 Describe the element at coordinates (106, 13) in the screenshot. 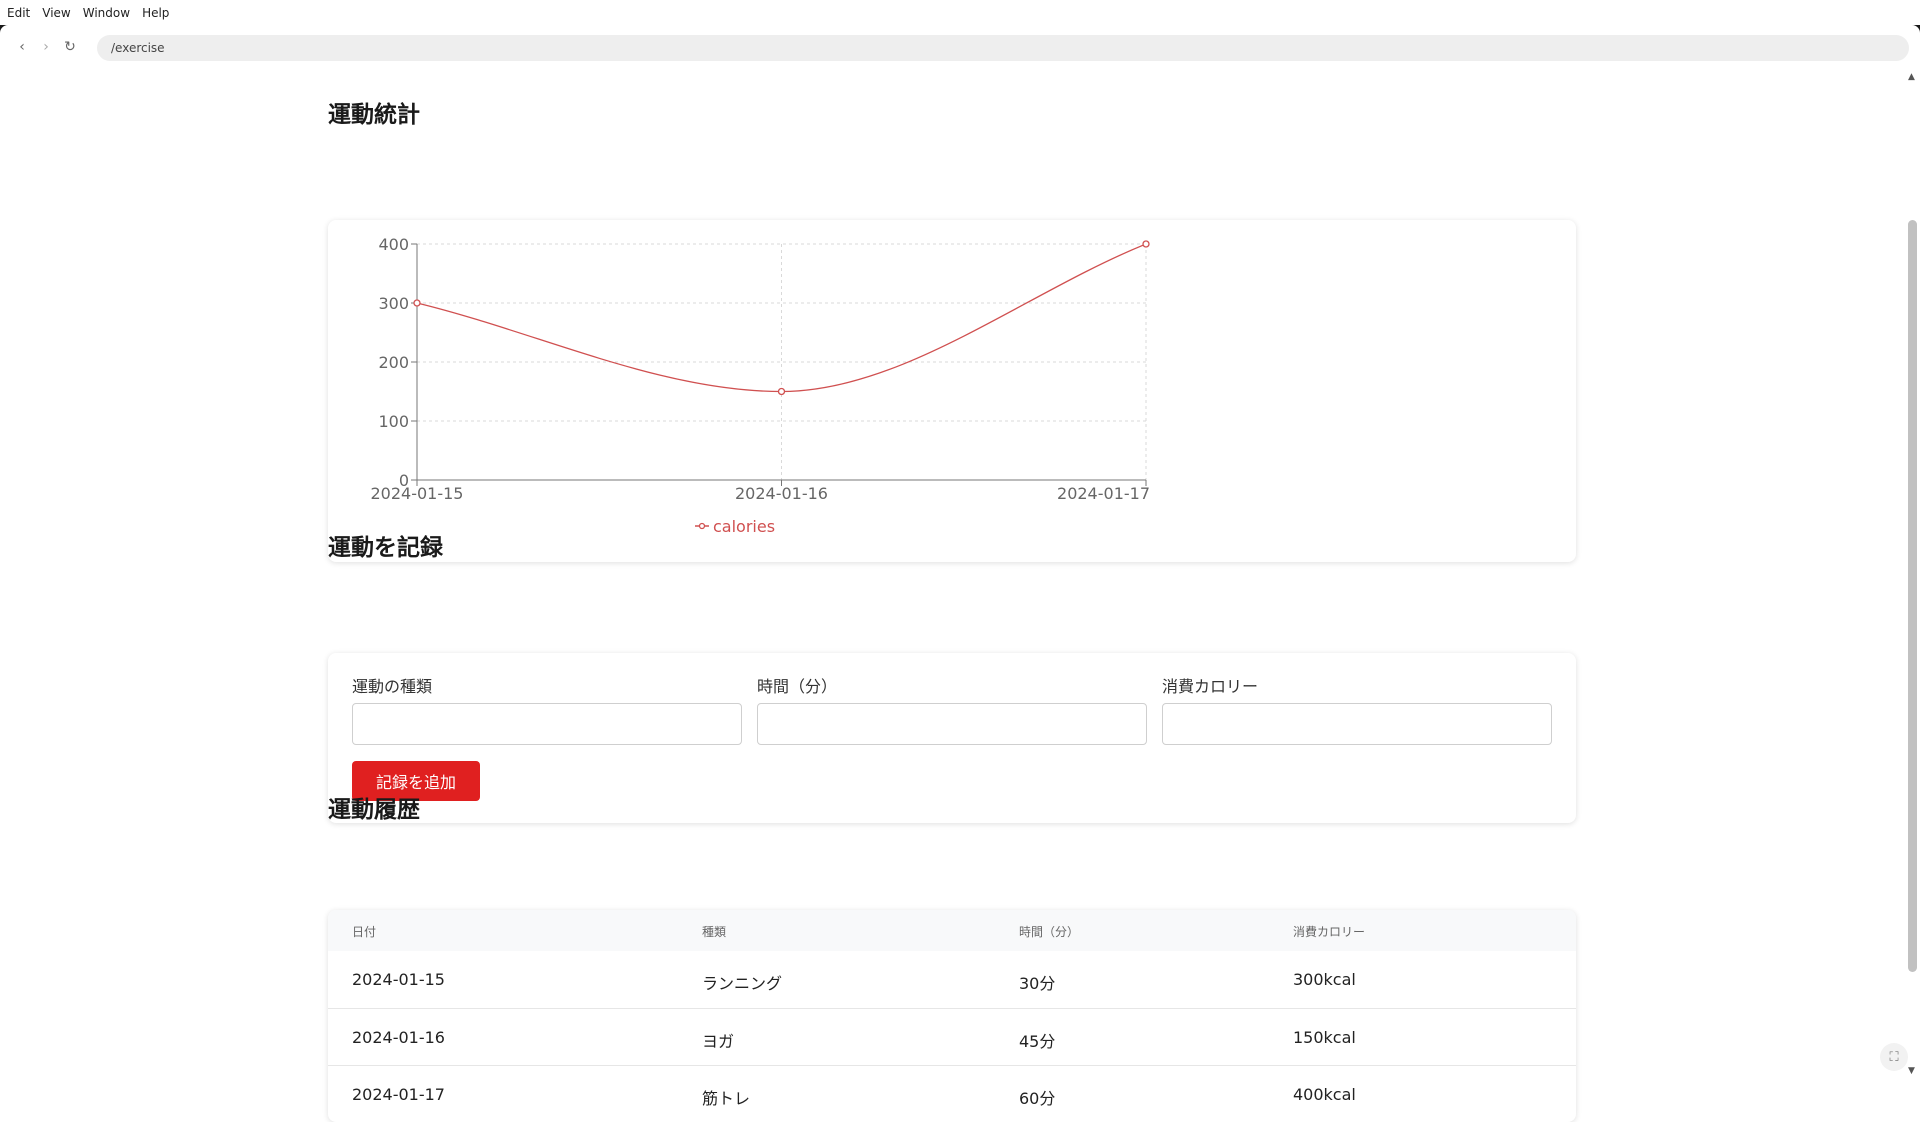

I see `menu-window: Window` at that location.